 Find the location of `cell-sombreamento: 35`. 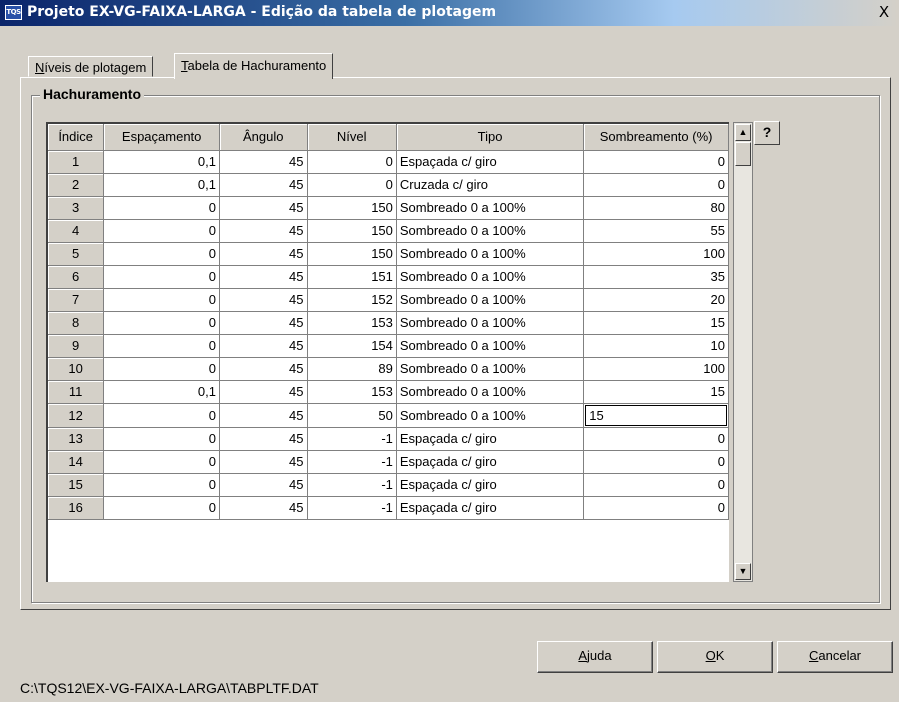

cell-sombreamento: 35 is located at coordinates (656, 277).